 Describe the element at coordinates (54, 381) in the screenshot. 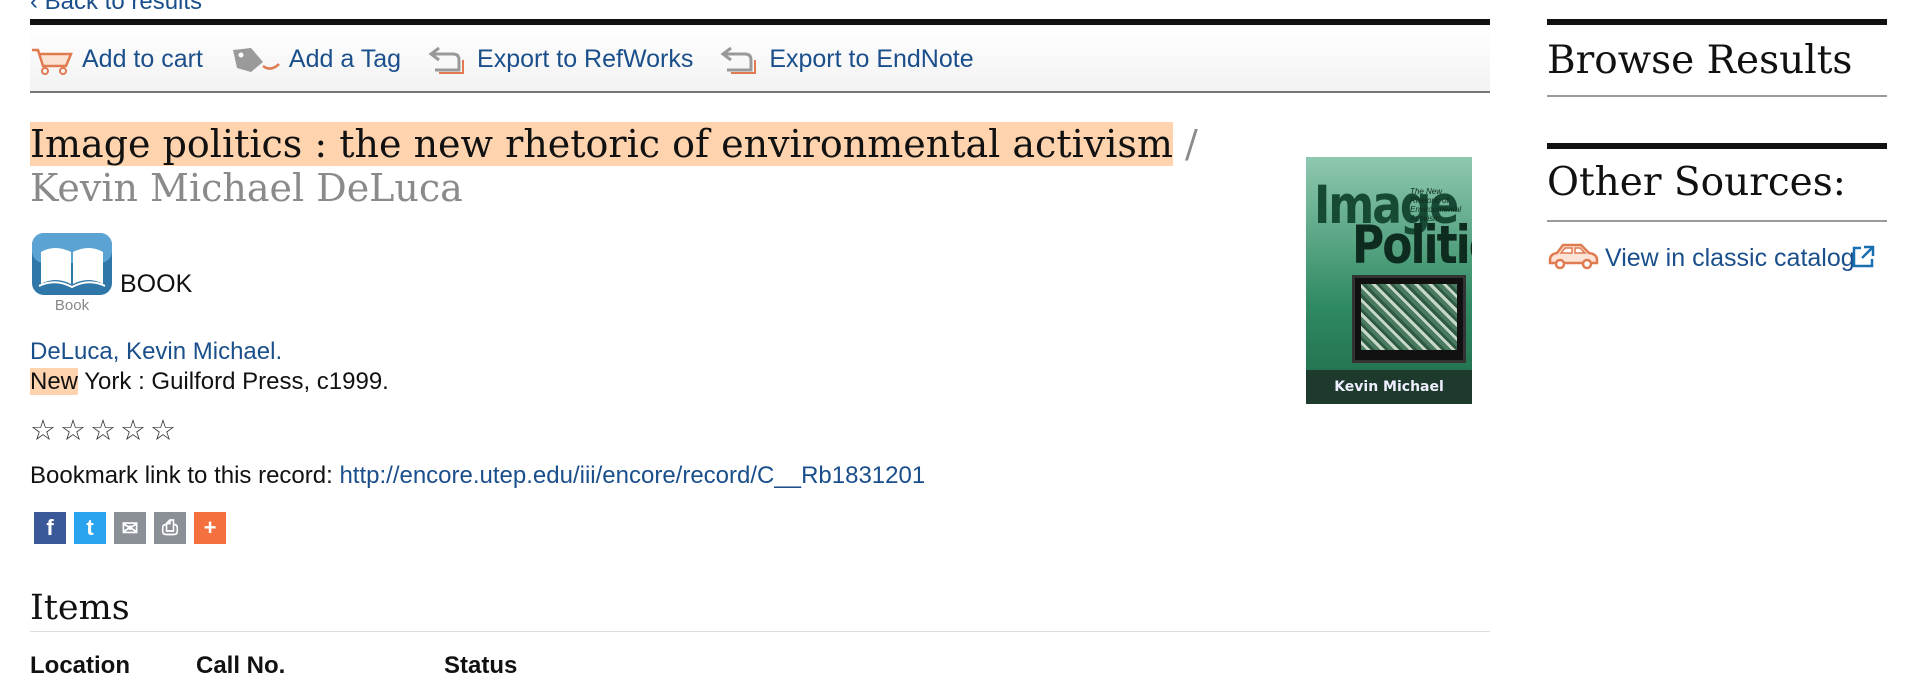

I see `pub-highlight: New` at that location.